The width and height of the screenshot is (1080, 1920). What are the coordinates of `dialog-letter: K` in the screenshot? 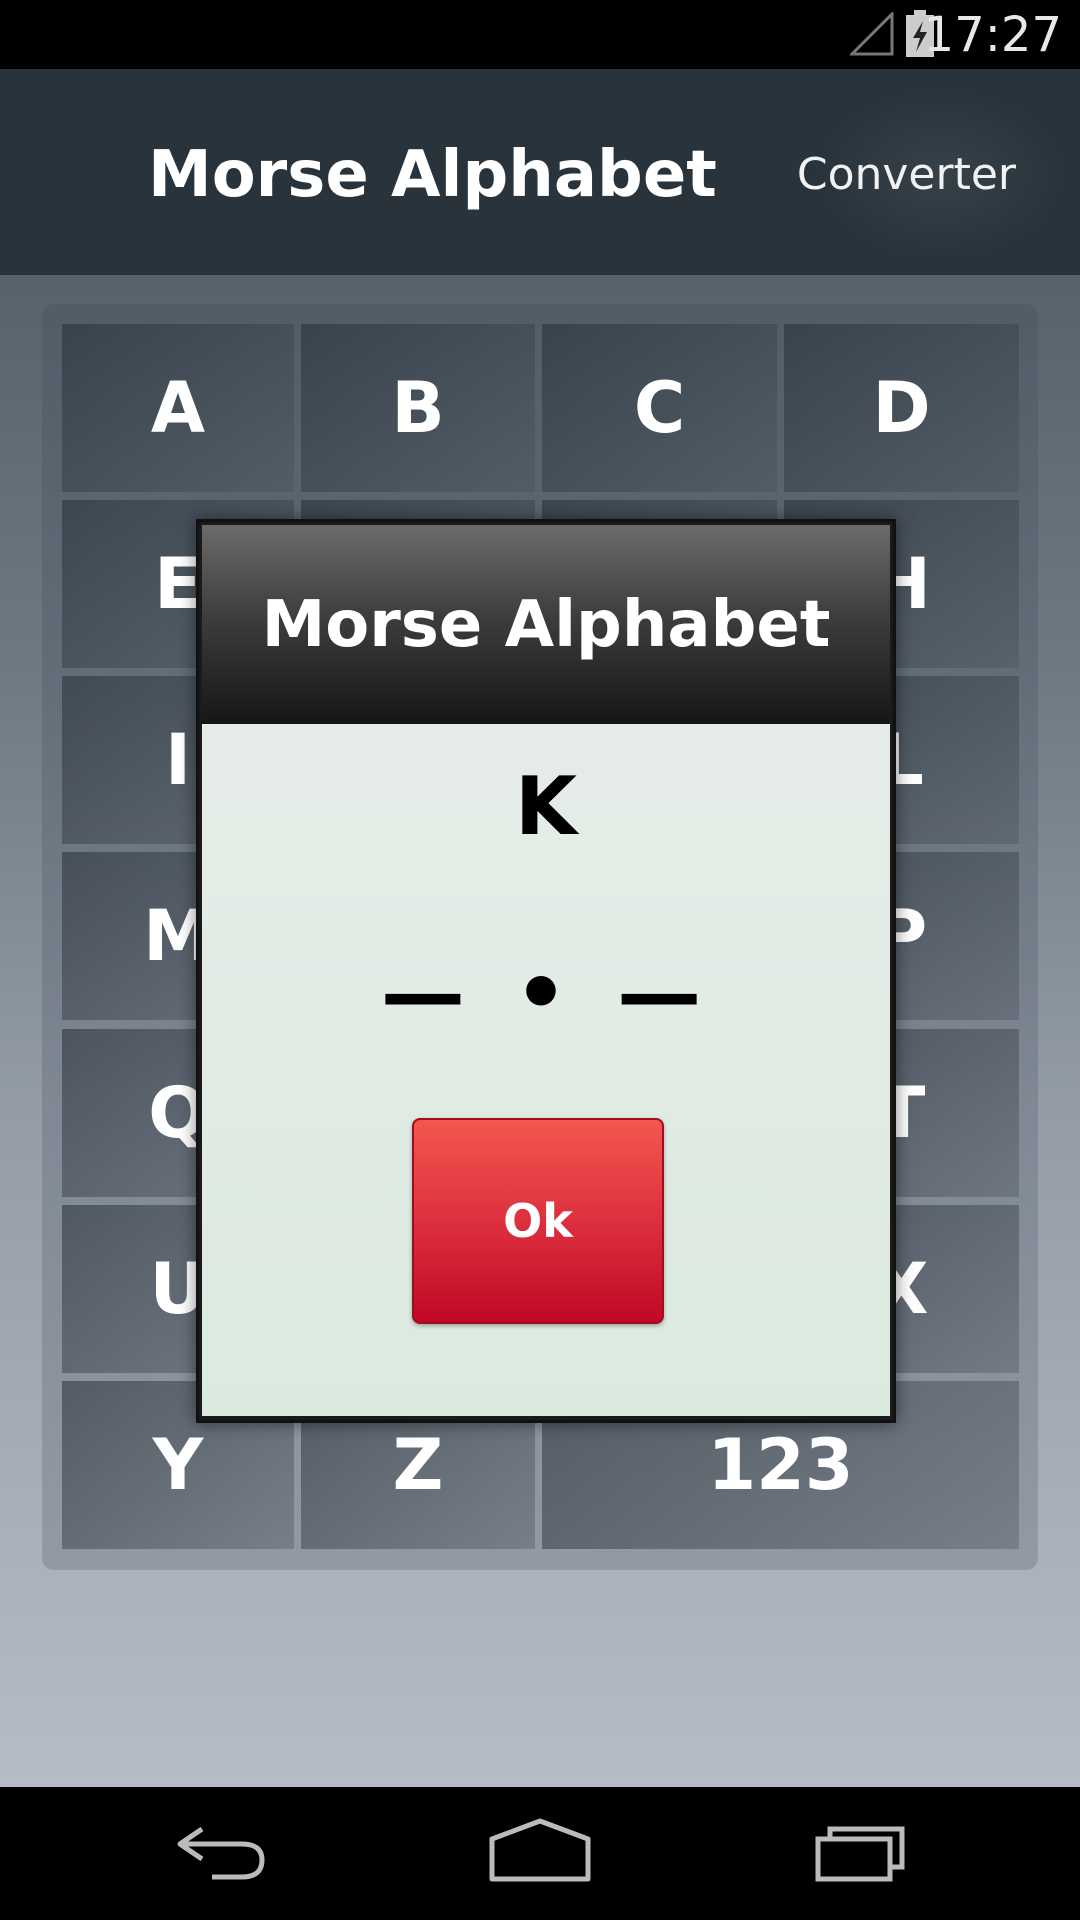 It's located at (546, 806).